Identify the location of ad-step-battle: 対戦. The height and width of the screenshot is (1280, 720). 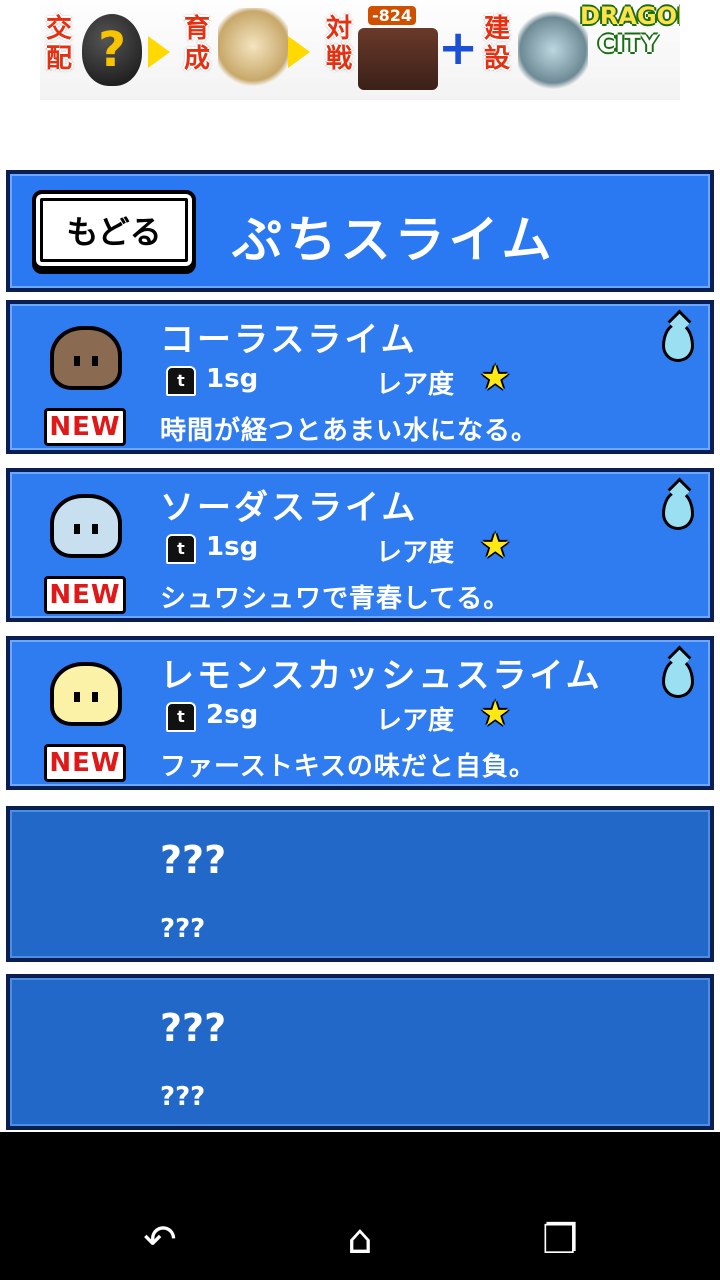
(338, 44).